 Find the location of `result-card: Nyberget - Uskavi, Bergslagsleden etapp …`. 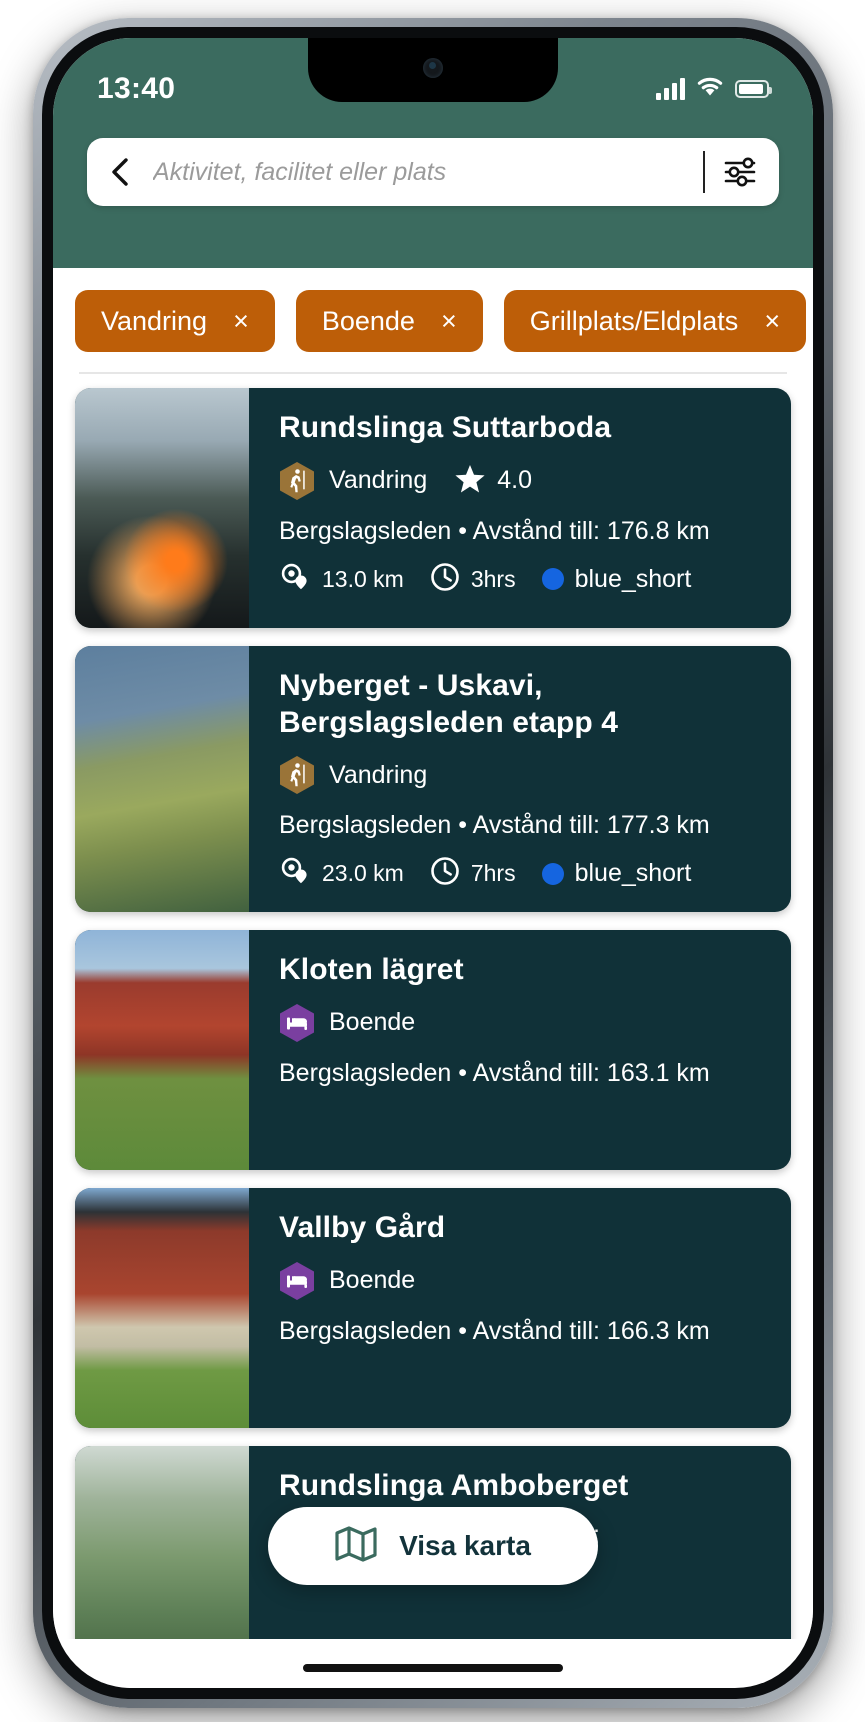

result-card: Nyberget - Uskavi, Bergslagsleden etapp … is located at coordinates (433, 779).